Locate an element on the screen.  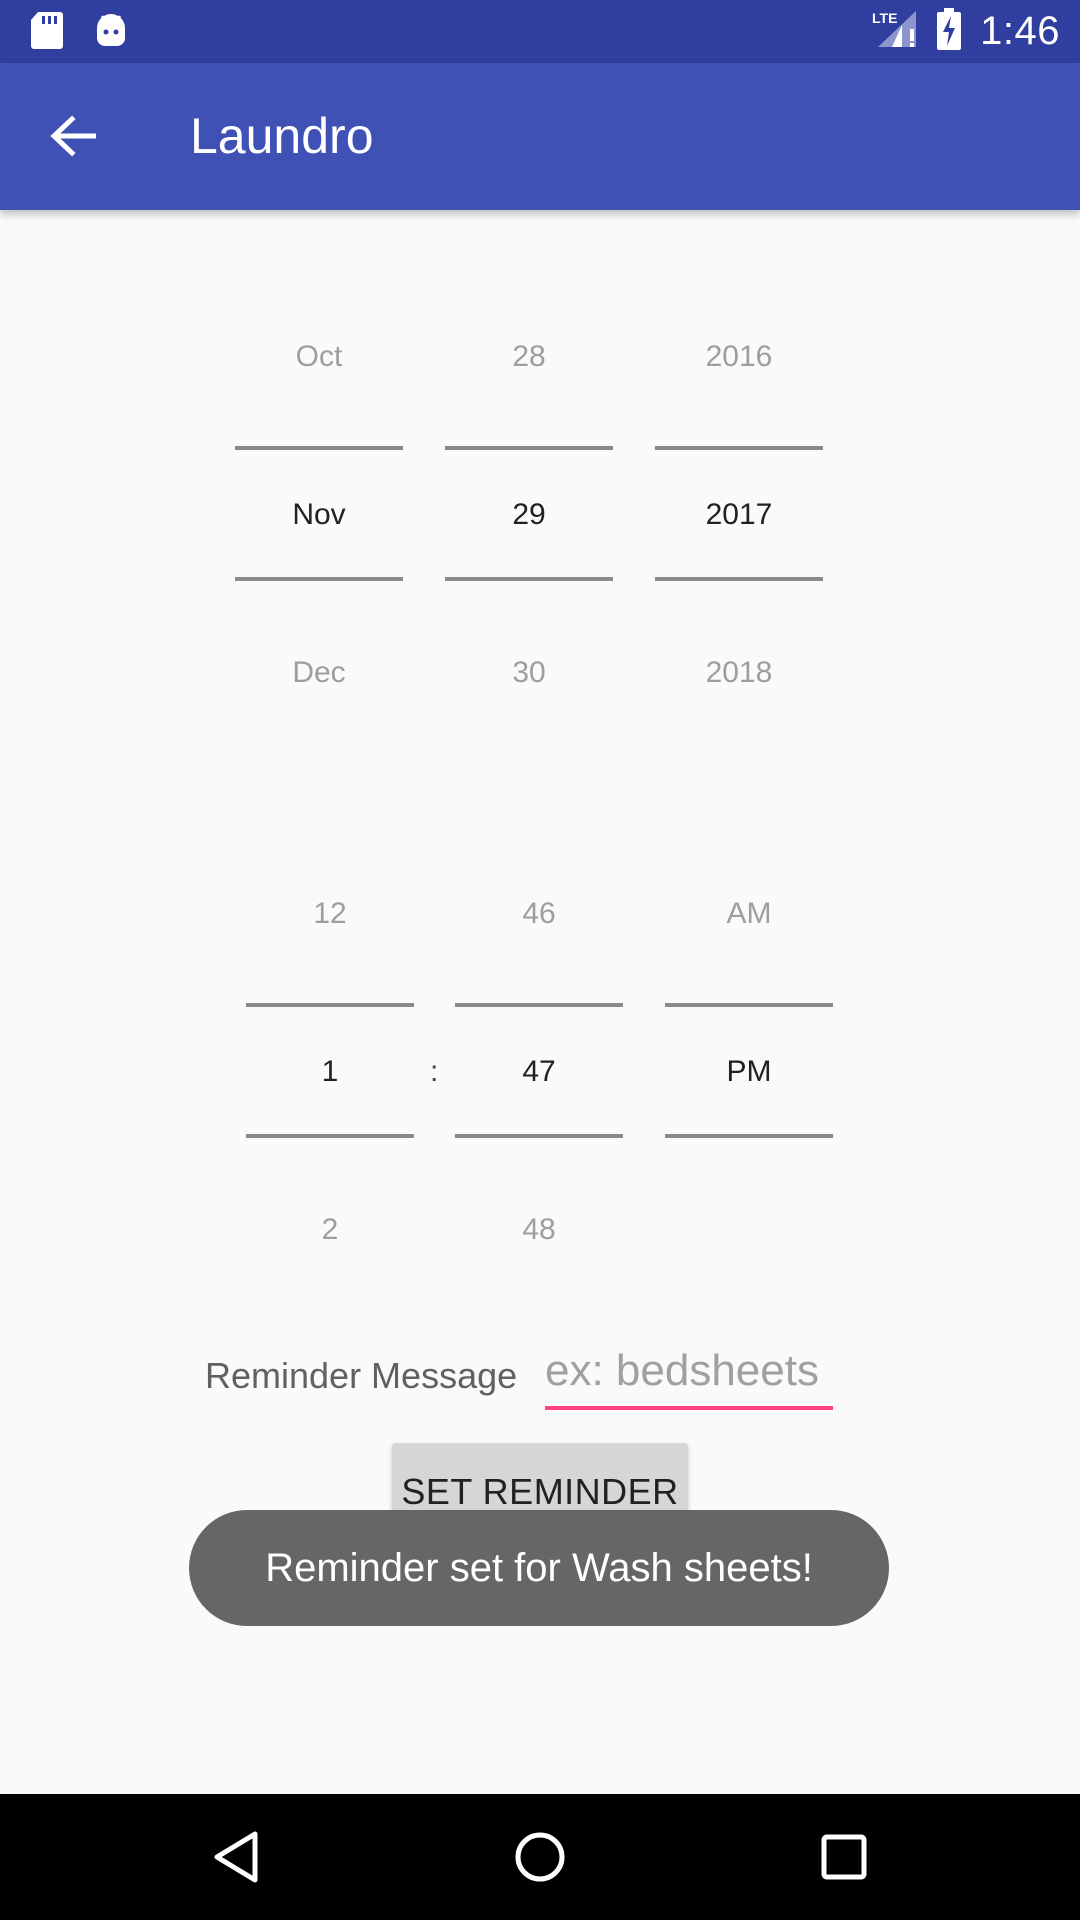
home-circle-icon is located at coordinates (540, 1857).